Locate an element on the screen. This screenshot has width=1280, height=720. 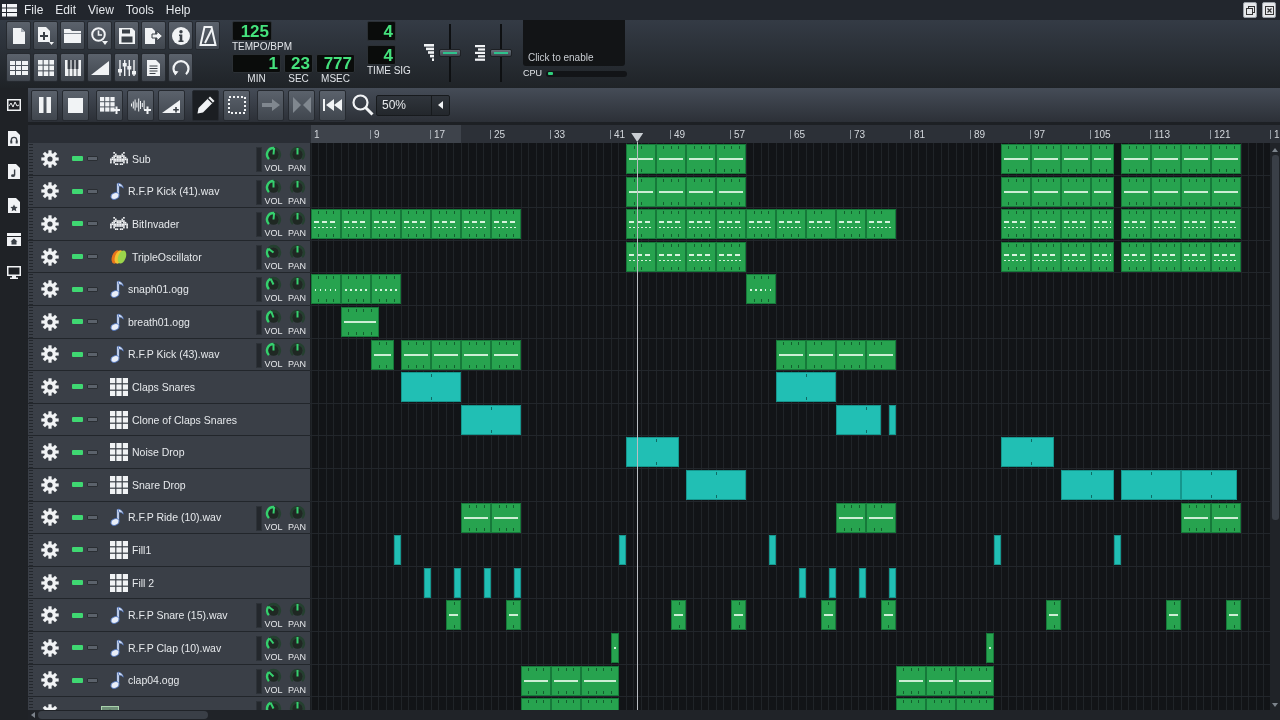
zoom-dropdown: 50% is located at coordinates (413, 105).